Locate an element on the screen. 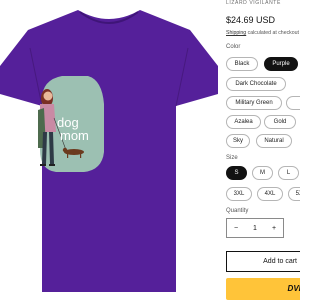  color-option-black: Black is located at coordinates (242, 64).